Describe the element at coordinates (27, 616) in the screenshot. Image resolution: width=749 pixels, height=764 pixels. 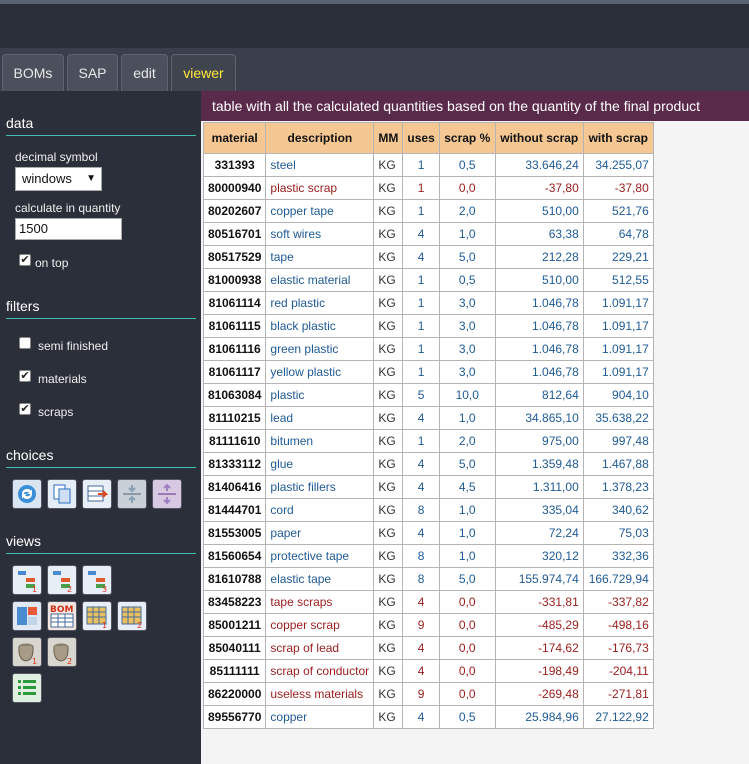
I see `split-view-icon` at that location.